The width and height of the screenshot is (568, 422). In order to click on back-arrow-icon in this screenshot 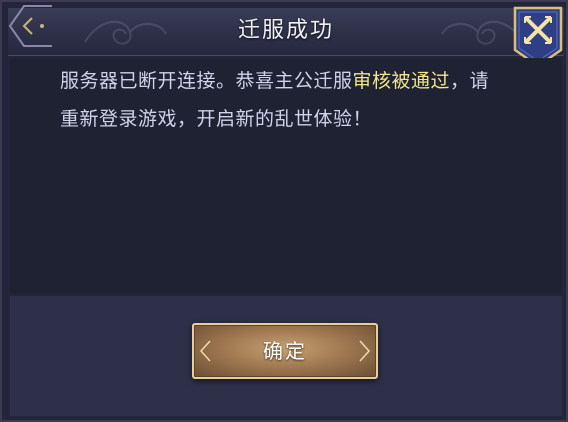, I will do `click(30, 26)`.